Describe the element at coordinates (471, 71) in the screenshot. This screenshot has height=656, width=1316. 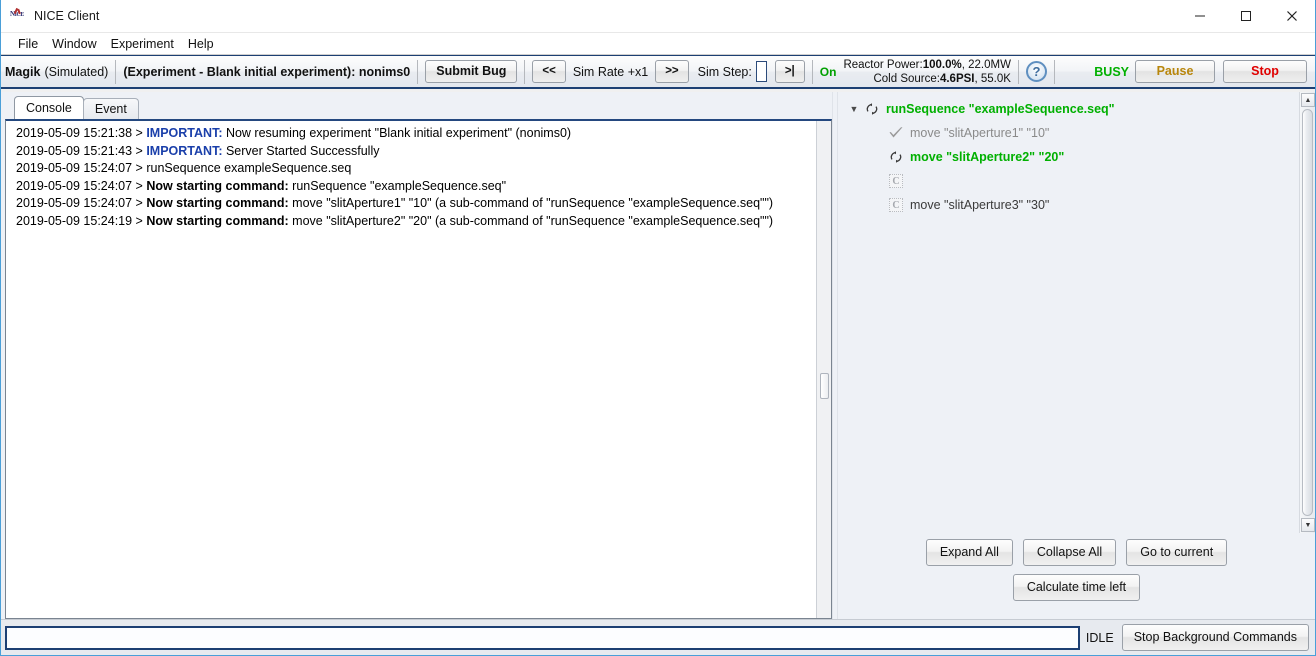
I see `submit-bug-button: Submit Bug` at that location.